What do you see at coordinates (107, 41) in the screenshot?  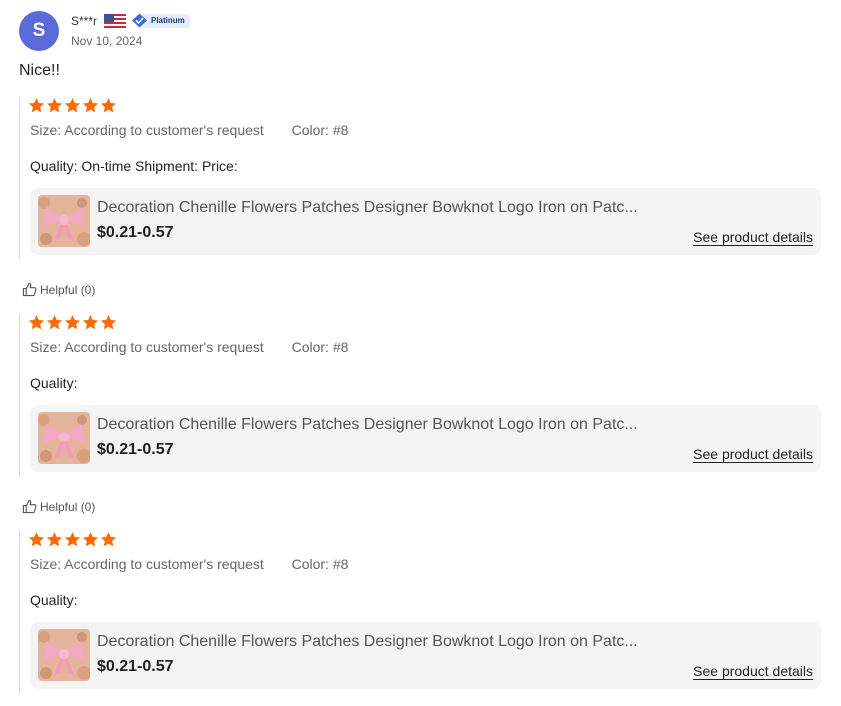 I see `review-date: Nov 10, 2024` at bounding box center [107, 41].